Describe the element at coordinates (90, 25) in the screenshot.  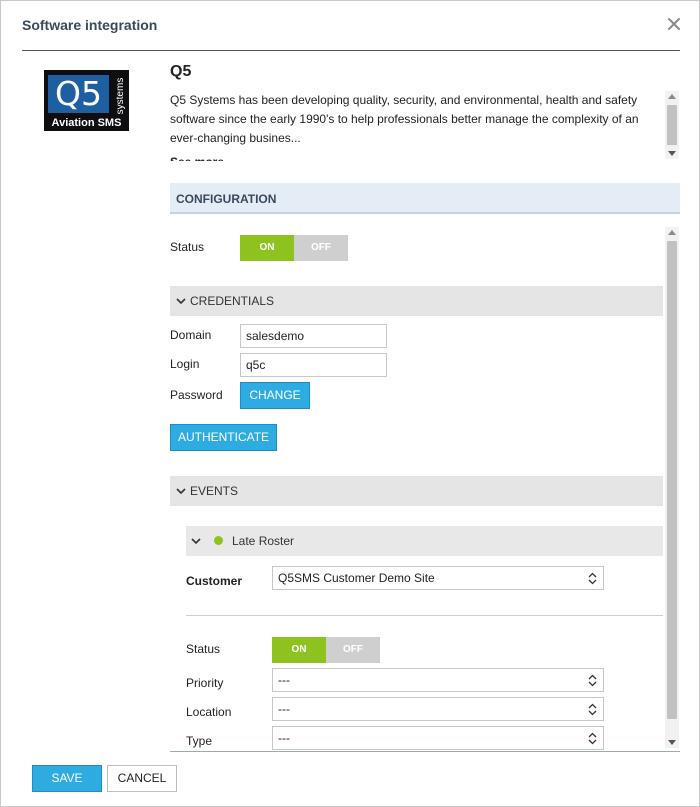
I see `dialog-title: Software integration` at that location.